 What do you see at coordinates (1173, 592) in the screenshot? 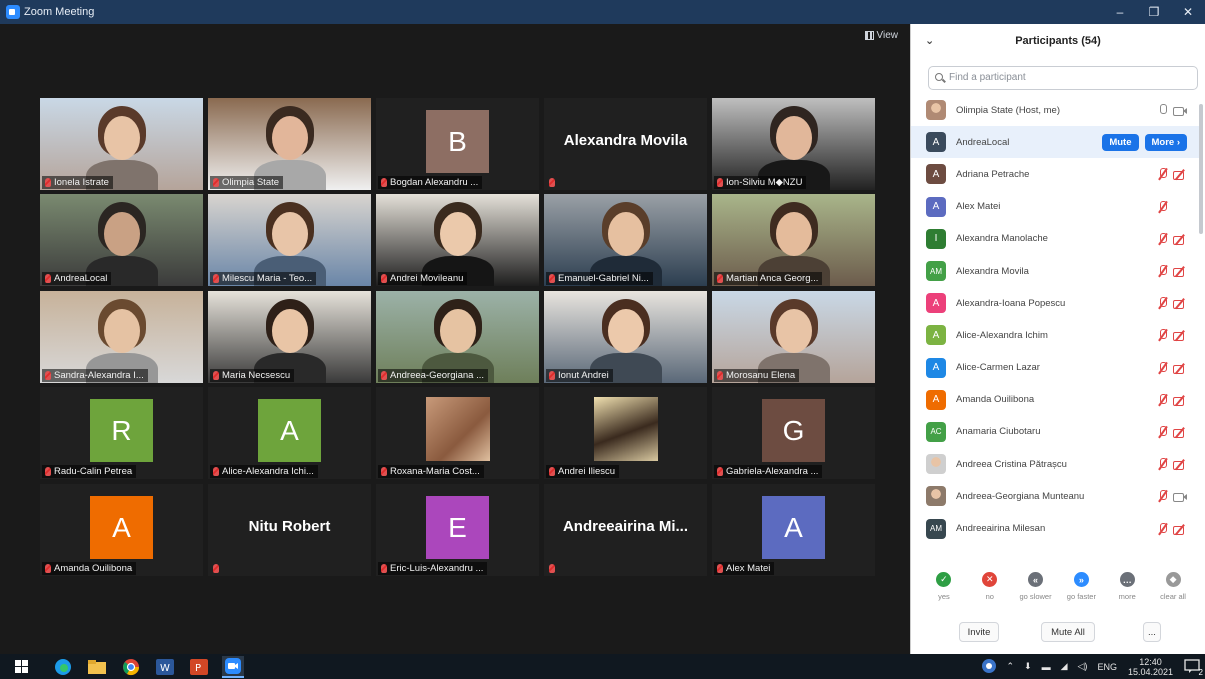
I see `reaction-button: ◆ clear all` at bounding box center [1173, 592].